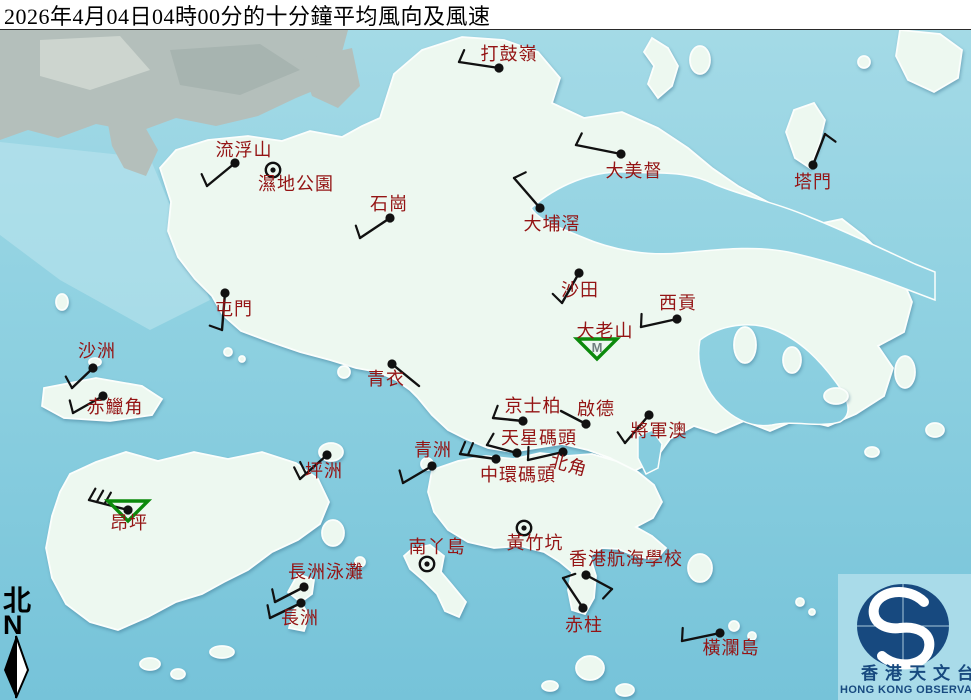 This screenshot has height=700, width=971. I want to click on island-small-ne, so click(864, 62).